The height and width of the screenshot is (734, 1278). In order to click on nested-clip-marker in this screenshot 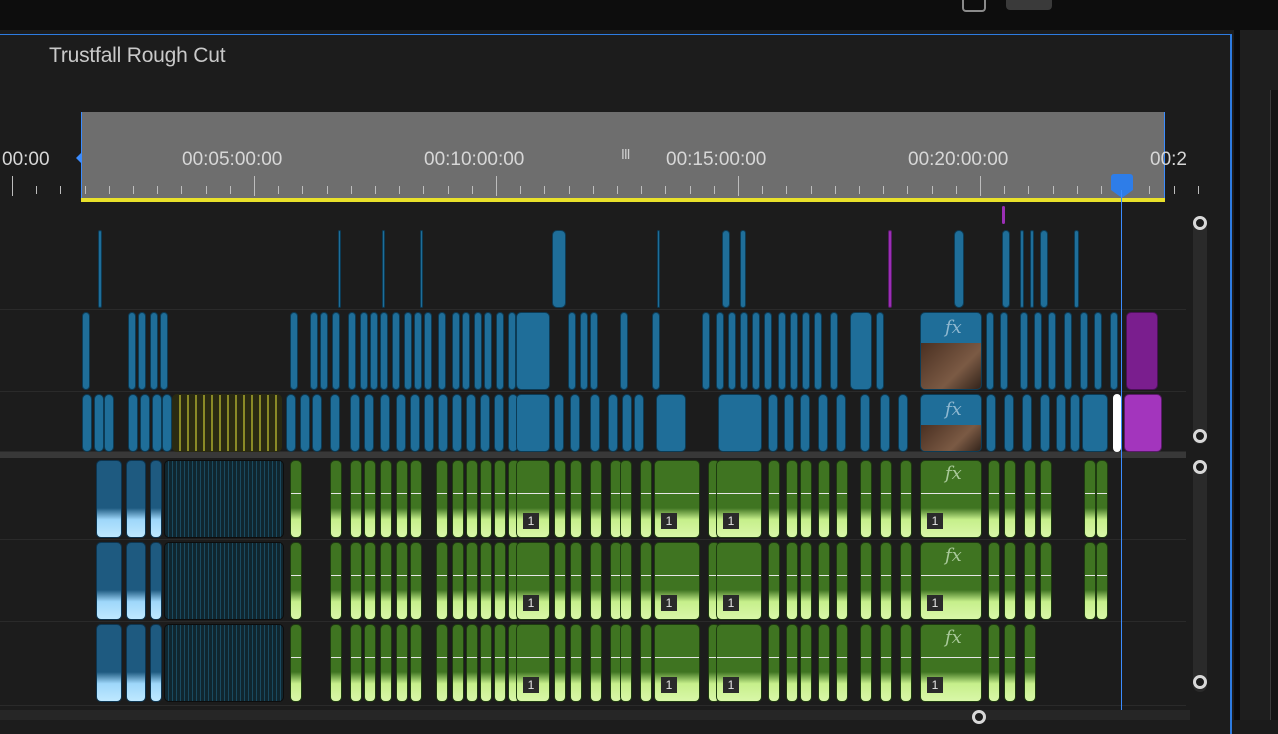, I will do `click(890, 269)`.